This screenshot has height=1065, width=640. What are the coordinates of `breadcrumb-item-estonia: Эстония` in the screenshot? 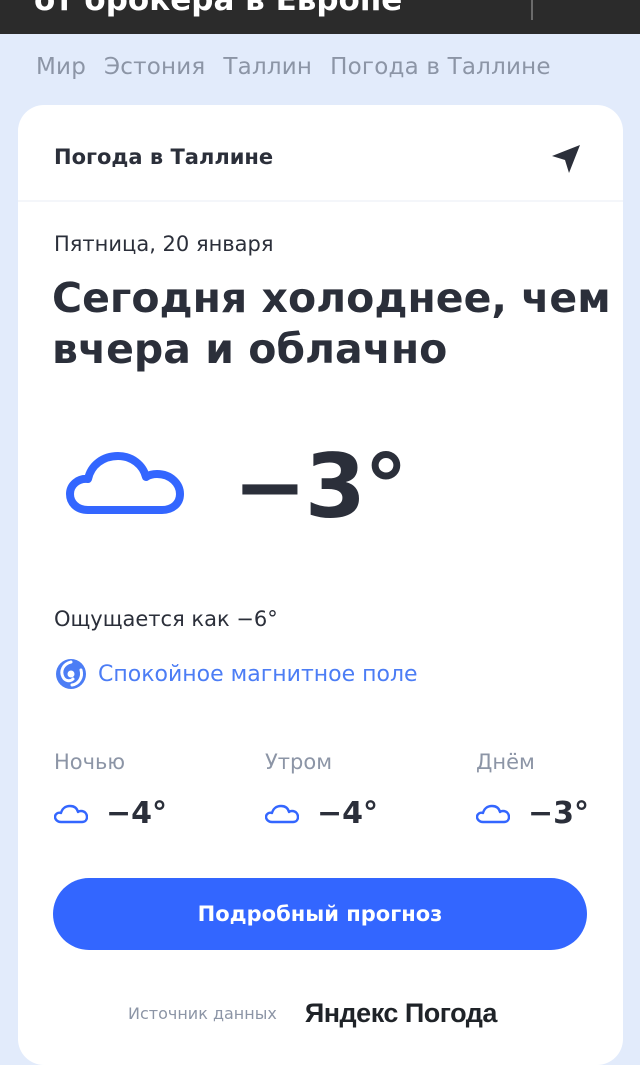 It's located at (154, 70).